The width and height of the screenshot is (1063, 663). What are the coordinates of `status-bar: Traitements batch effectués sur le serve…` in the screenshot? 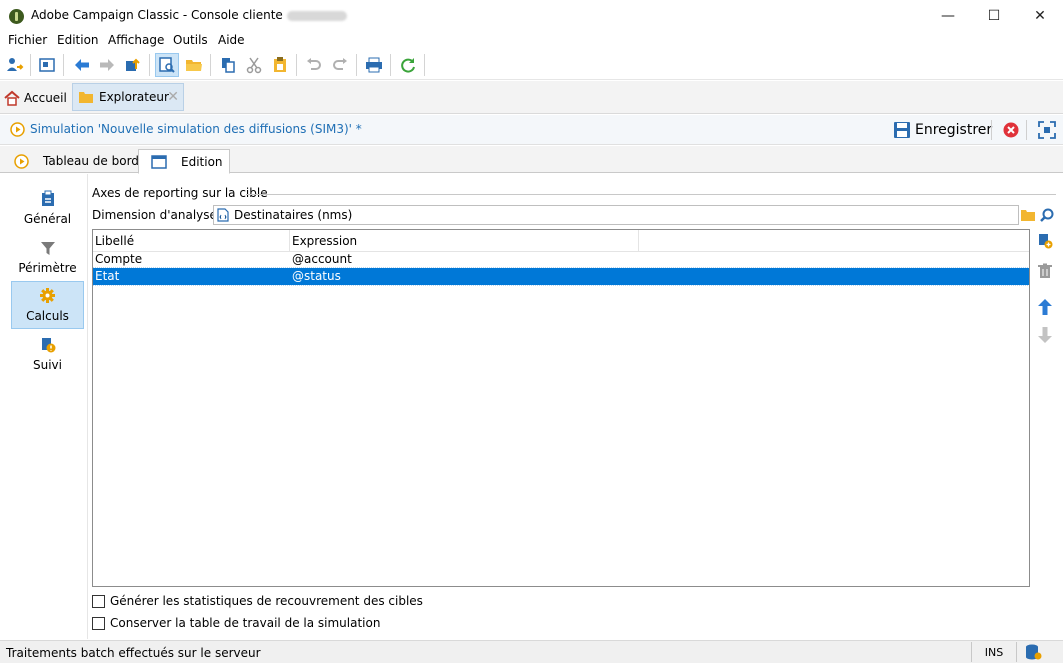 It's located at (531, 651).